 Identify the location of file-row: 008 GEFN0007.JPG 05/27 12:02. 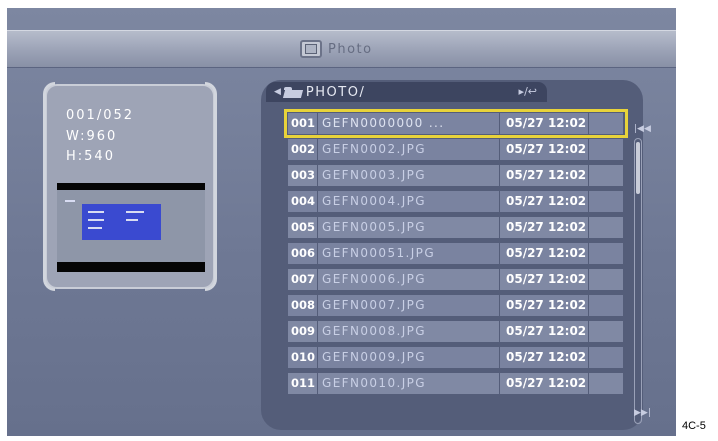
(456, 305).